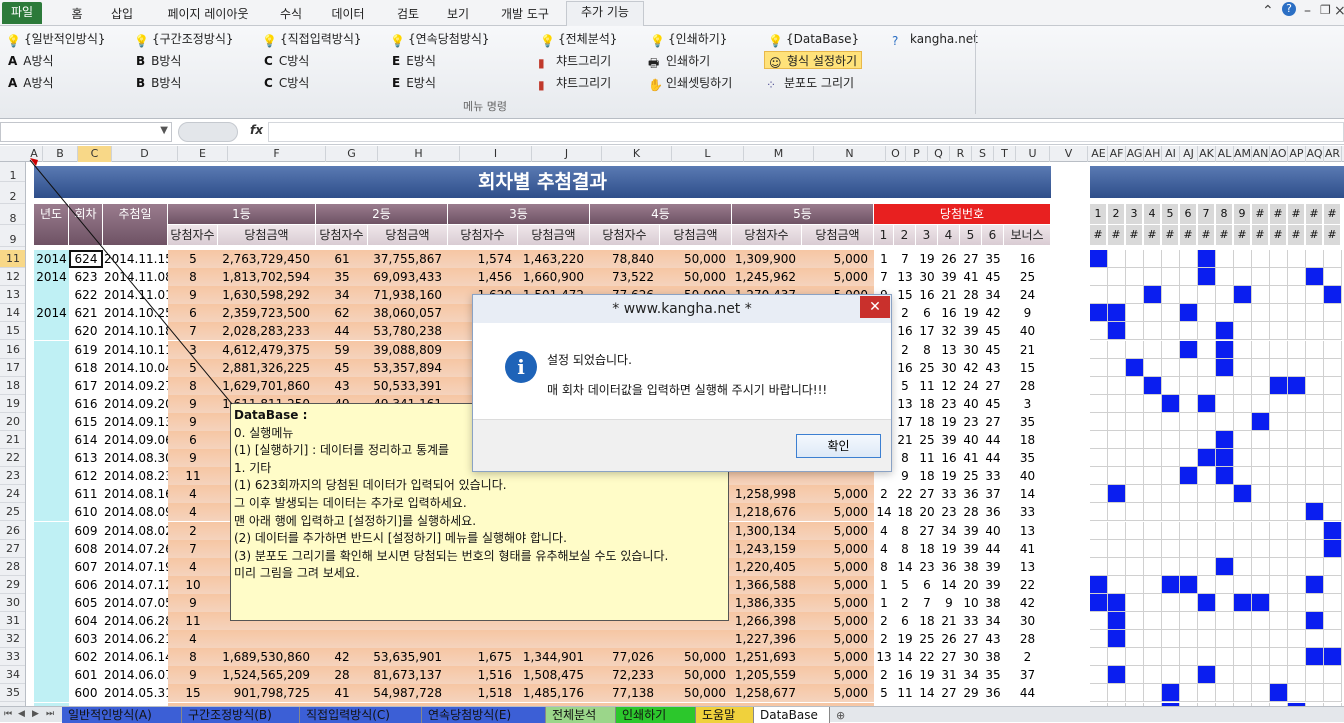 The height and width of the screenshot is (723, 1344). Describe the element at coordinates (1099, 154) in the screenshot. I see `column-header: AE` at that location.